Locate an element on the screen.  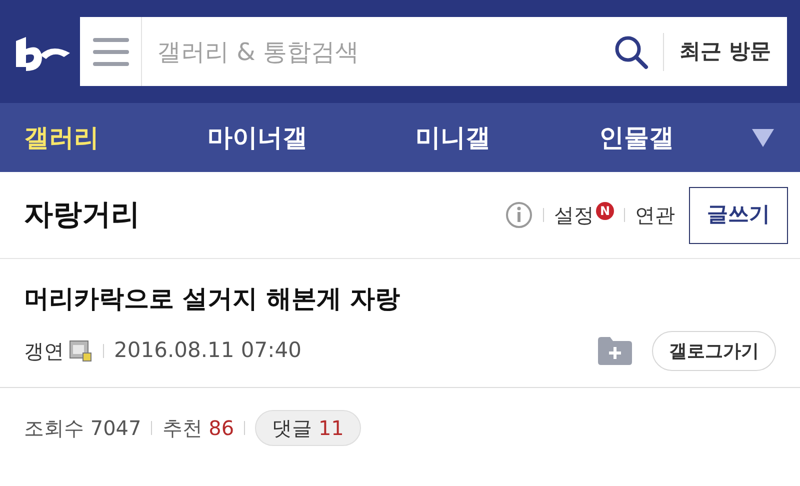
folder-plus-icon is located at coordinates (615, 351).